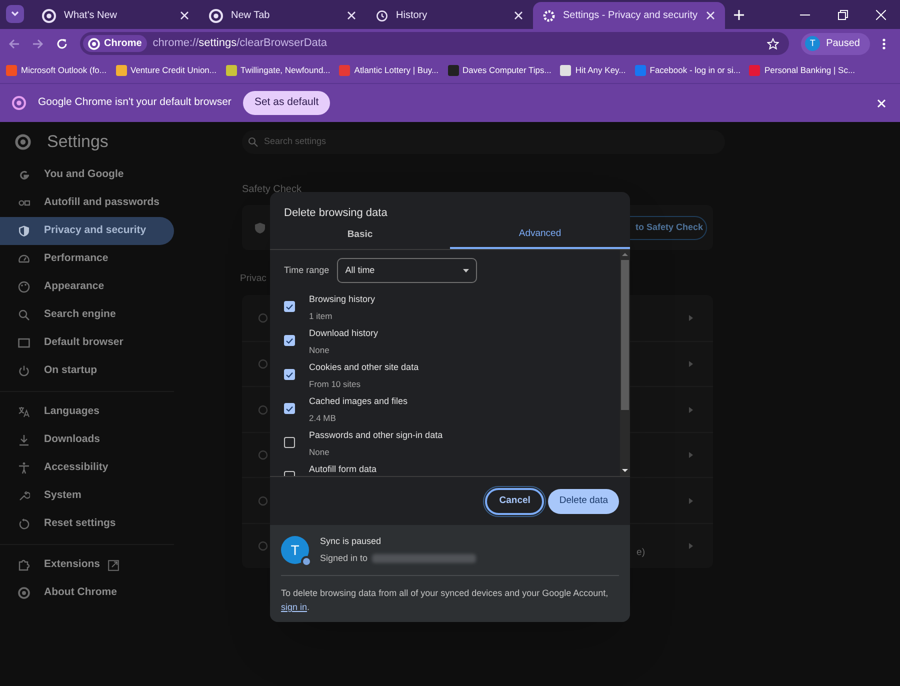  What do you see at coordinates (843, 44) in the screenshot?
I see `profile-status: Paused` at bounding box center [843, 44].